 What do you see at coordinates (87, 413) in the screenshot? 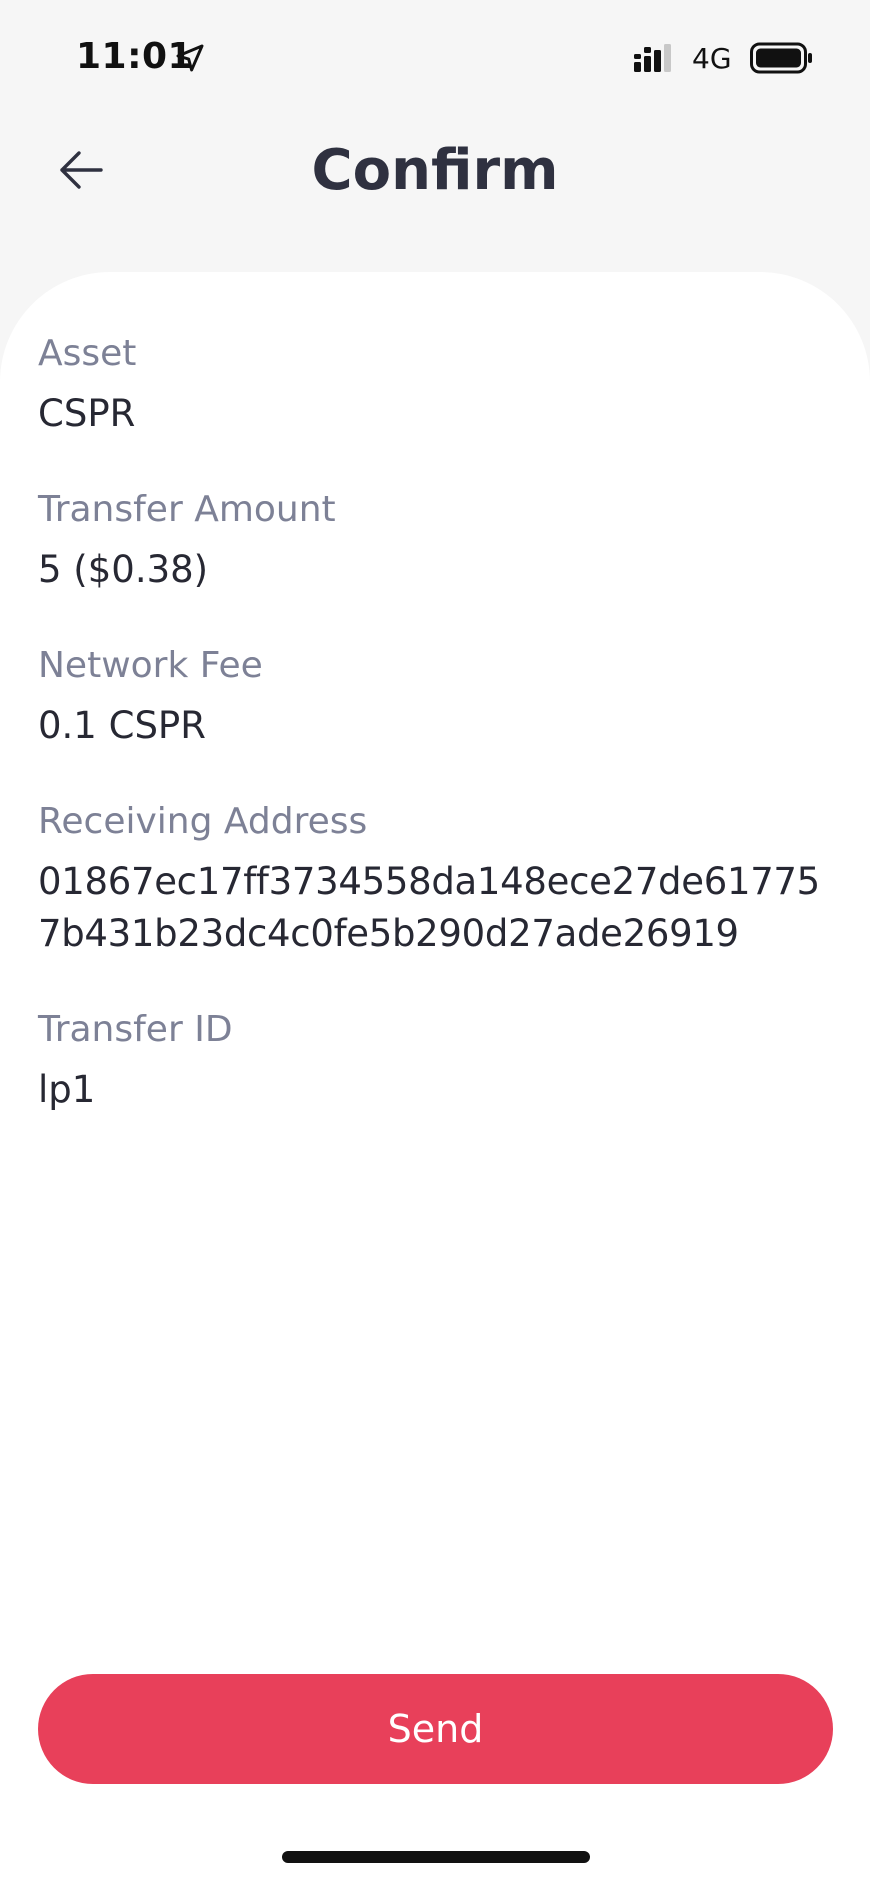
I see `asset-value: CSPR` at bounding box center [87, 413].